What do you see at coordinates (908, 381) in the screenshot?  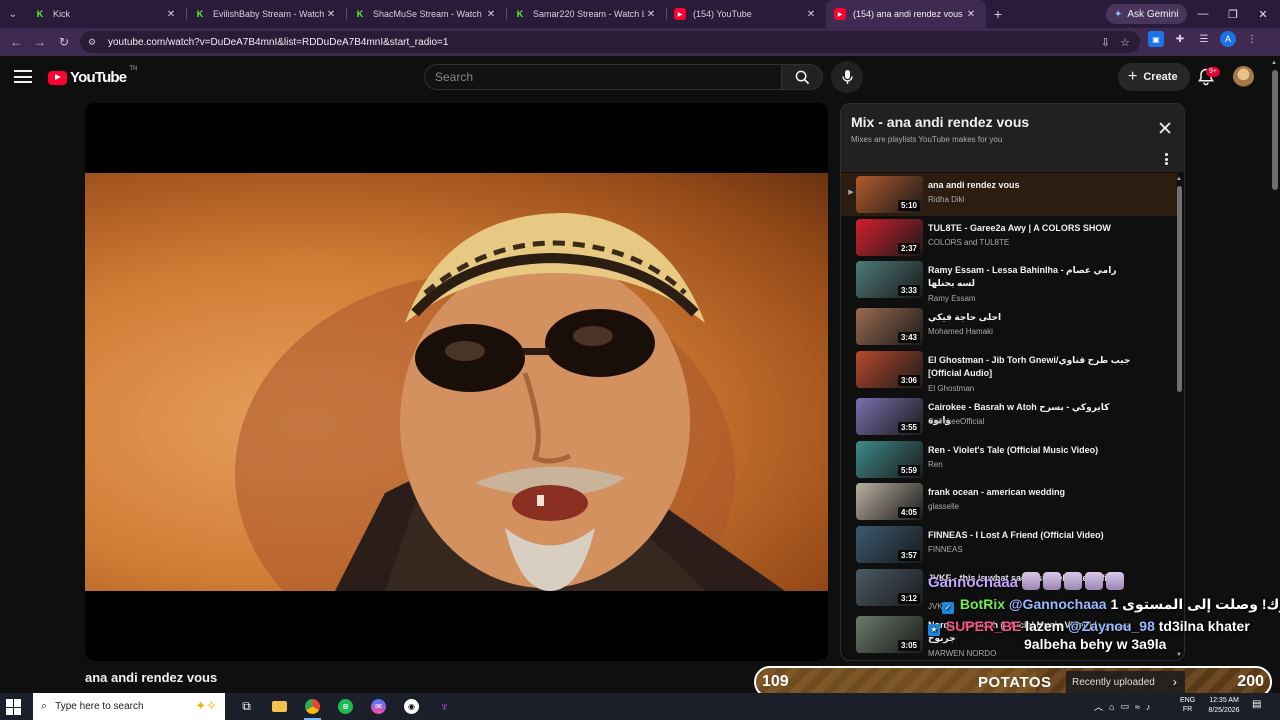 I see `video-duration: 3:06` at bounding box center [908, 381].